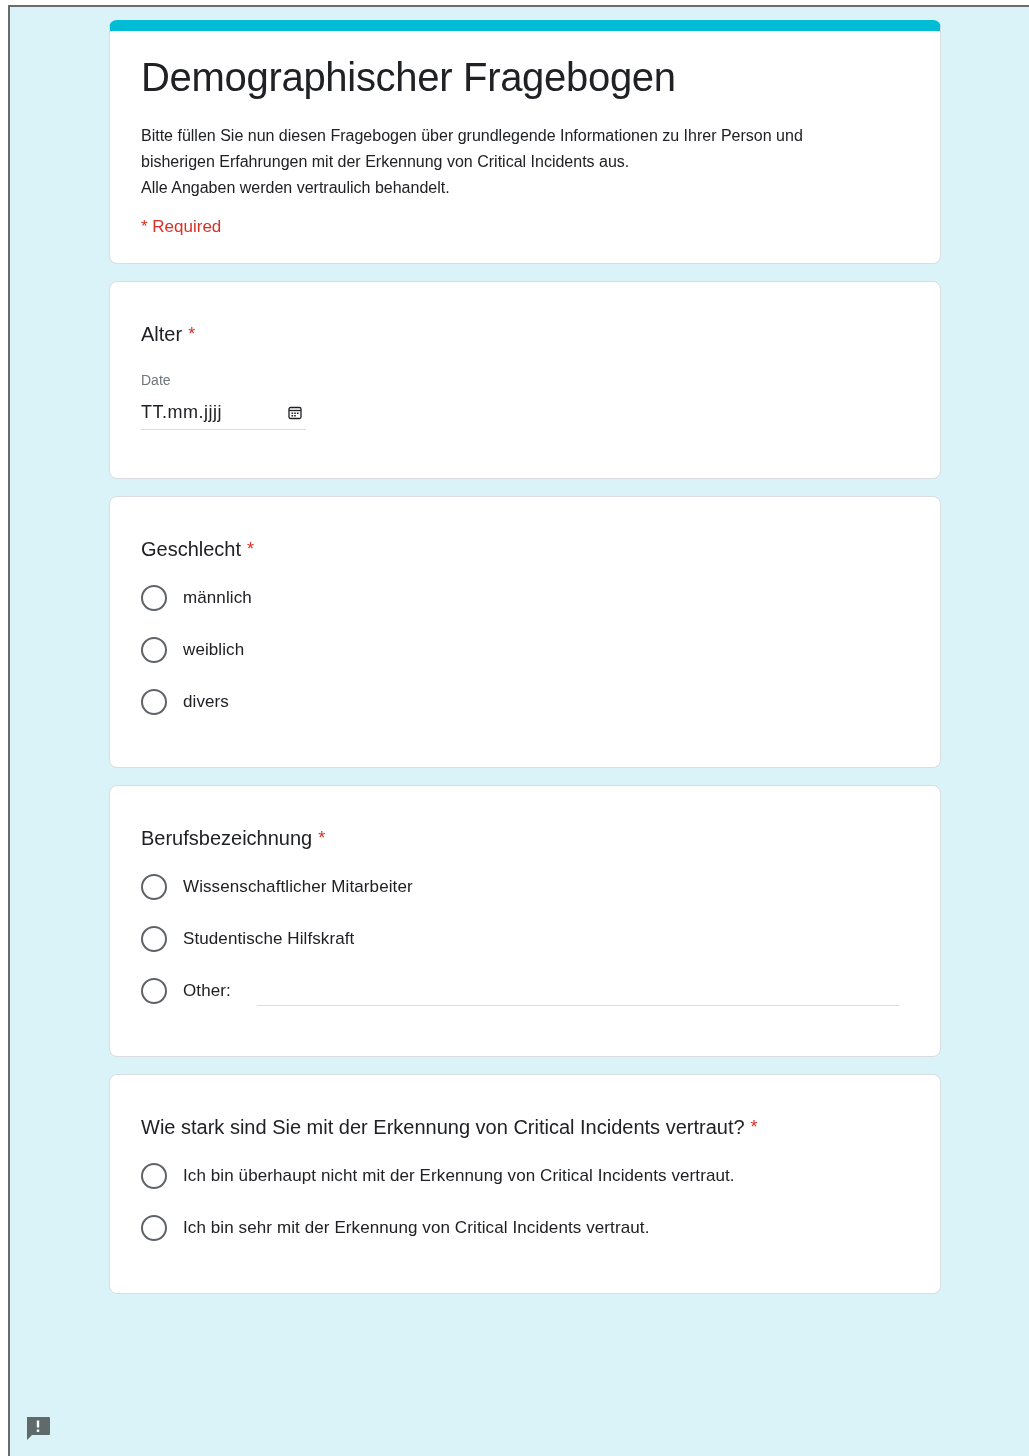 The height and width of the screenshot is (1456, 1029). Describe the element at coordinates (156, 380) in the screenshot. I see `field-label: Date` at that location.